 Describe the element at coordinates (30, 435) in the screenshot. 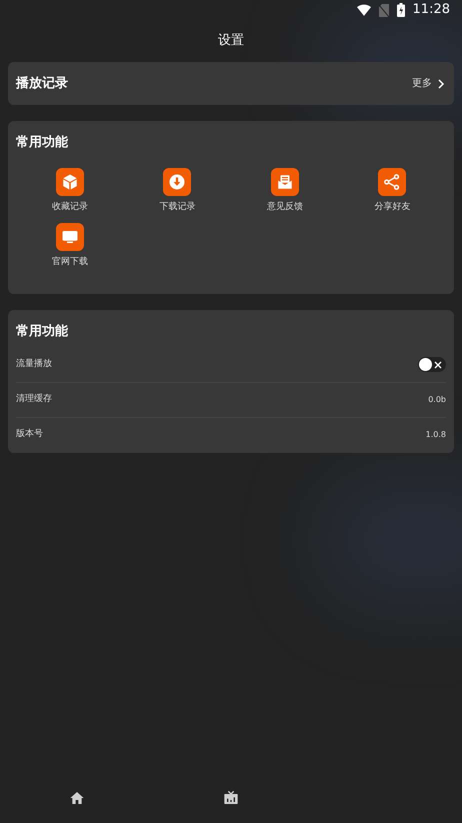

I see `setting-label: 版本号` at that location.